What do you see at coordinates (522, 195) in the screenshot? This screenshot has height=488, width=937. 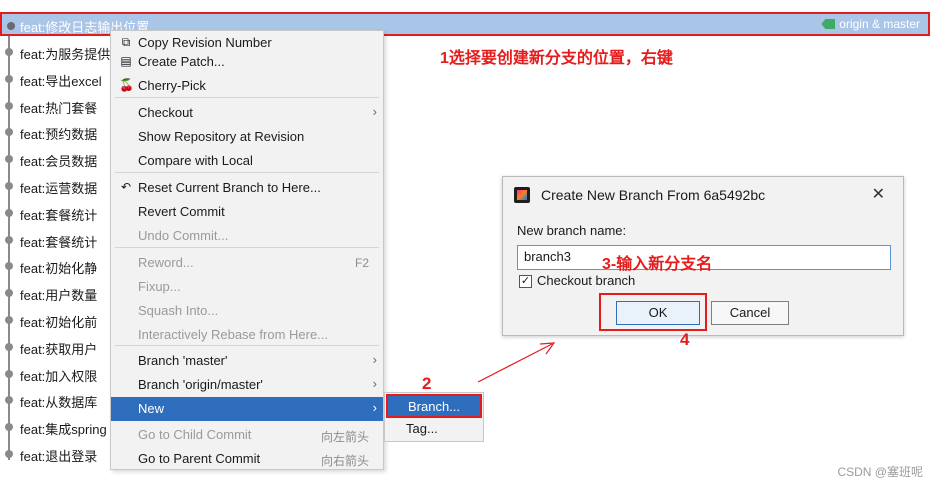 I see `intellij-app-icon` at bounding box center [522, 195].